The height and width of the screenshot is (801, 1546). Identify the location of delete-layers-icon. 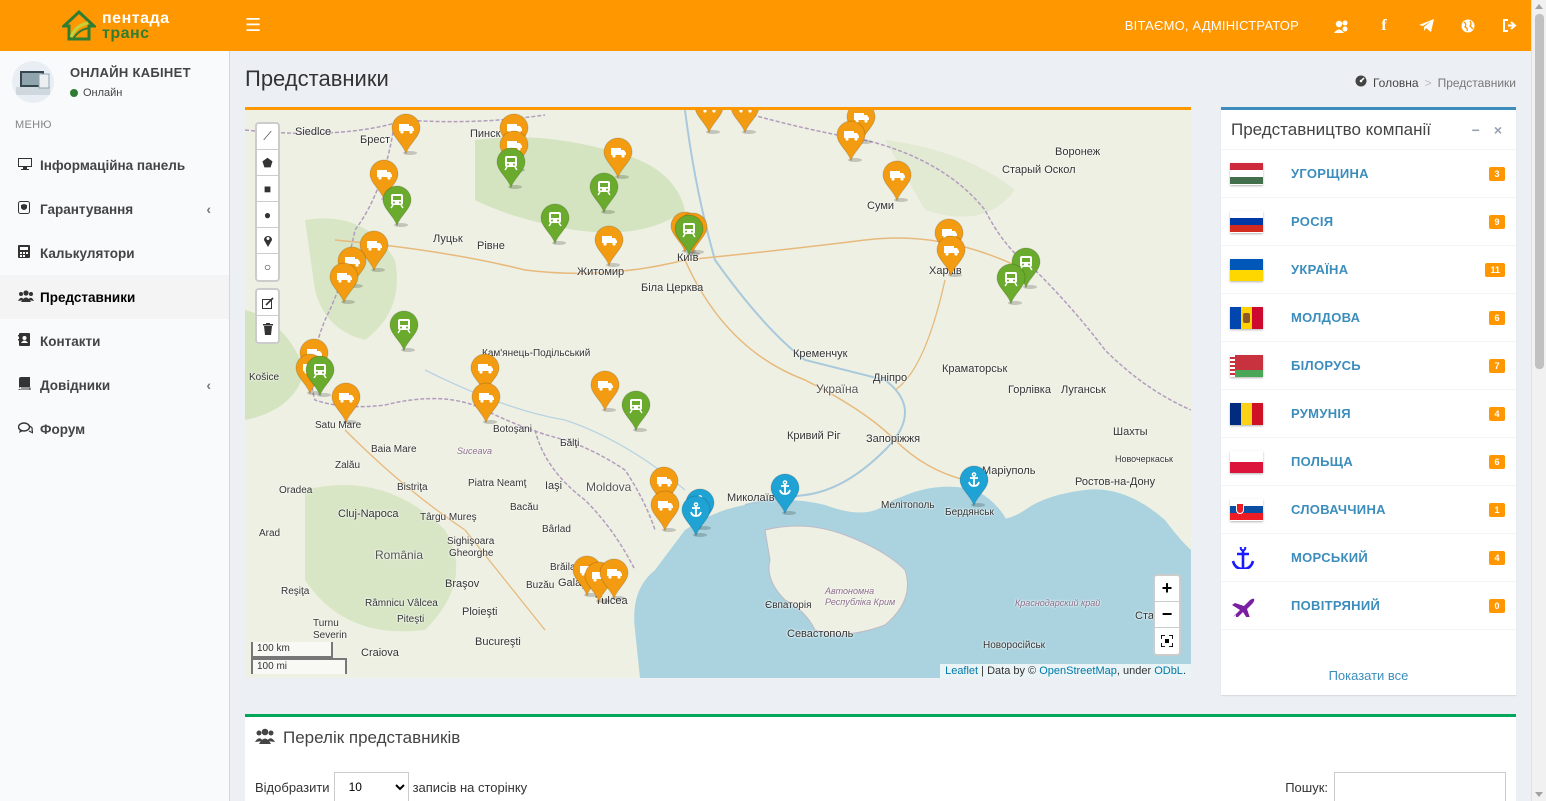
(267, 329).